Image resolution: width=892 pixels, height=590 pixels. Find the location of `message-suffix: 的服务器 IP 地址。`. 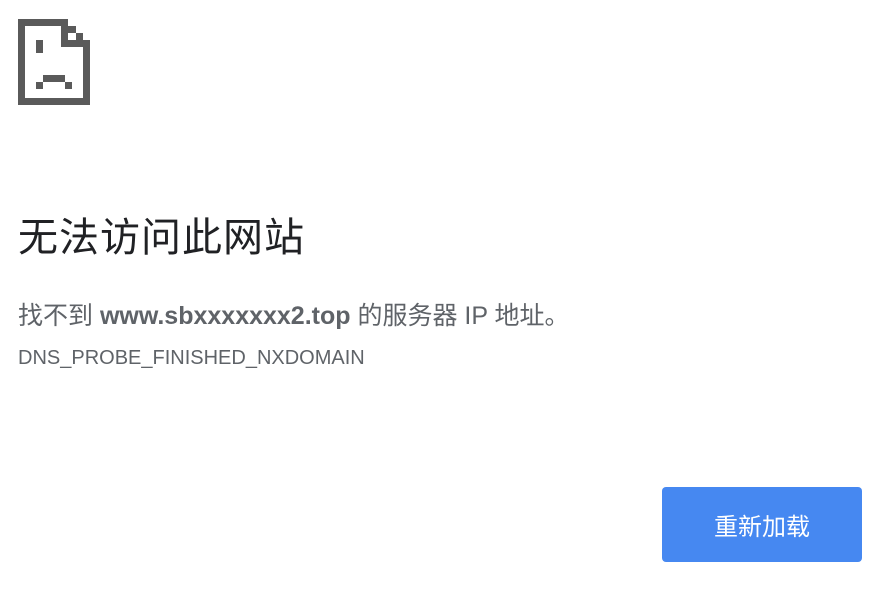

message-suffix: 的服务器 IP 地址。 is located at coordinates (460, 316).